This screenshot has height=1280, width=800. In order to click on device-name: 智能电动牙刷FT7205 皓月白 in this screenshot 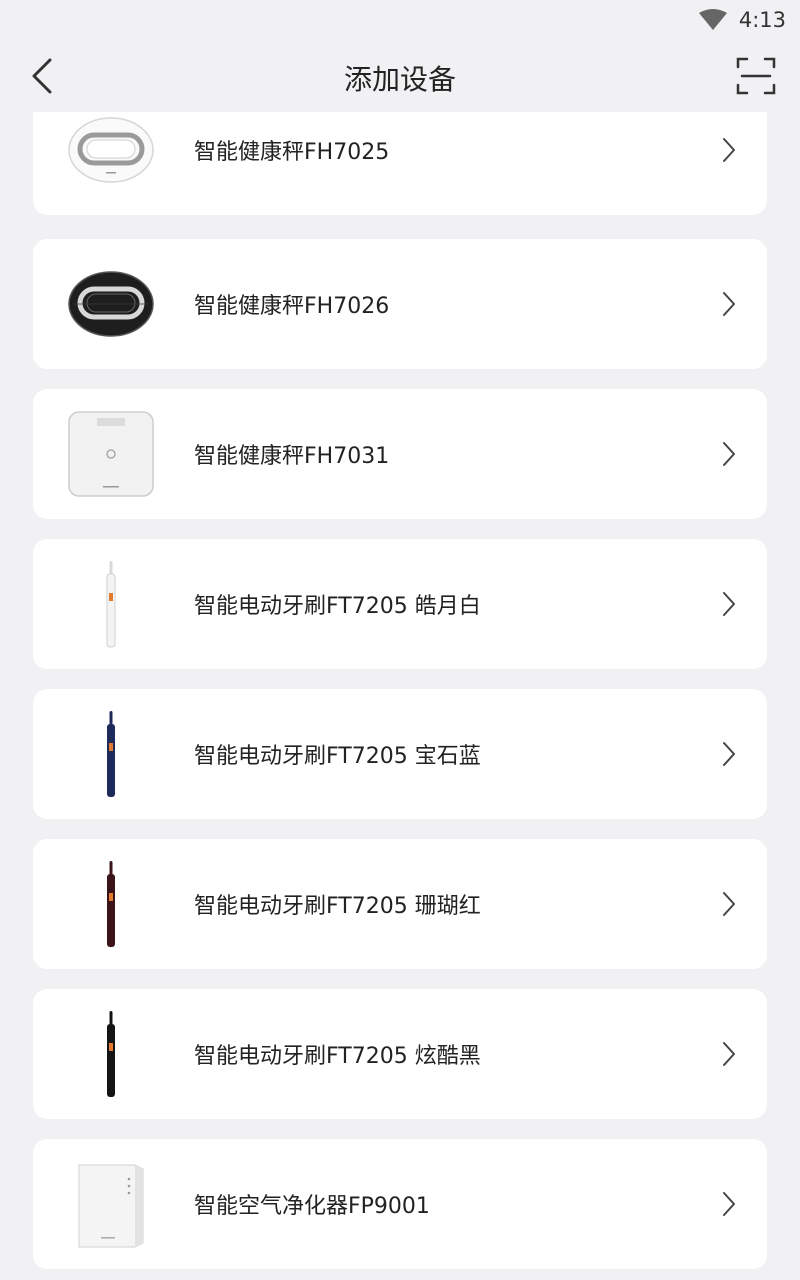, I will do `click(337, 606)`.